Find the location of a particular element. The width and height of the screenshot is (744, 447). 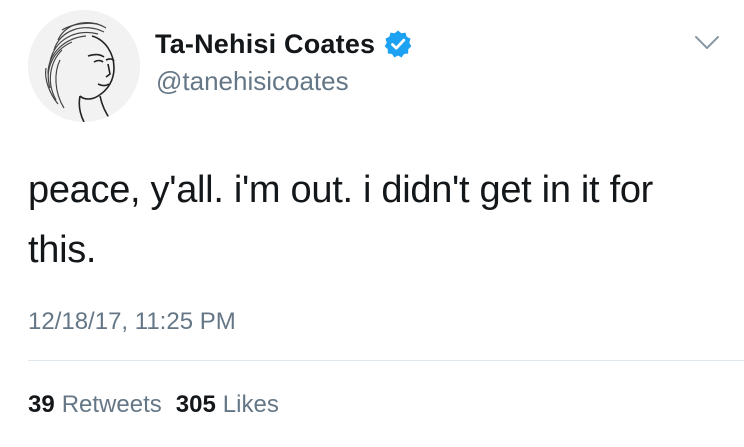

retweets-stat: 39 Retweets is located at coordinates (95, 405).